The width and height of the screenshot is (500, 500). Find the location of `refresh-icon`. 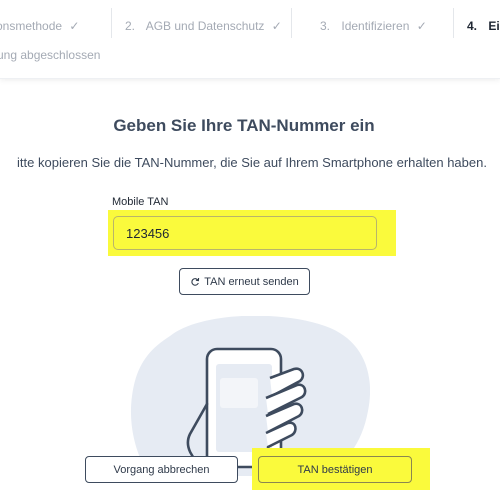

refresh-icon is located at coordinates (195, 281).